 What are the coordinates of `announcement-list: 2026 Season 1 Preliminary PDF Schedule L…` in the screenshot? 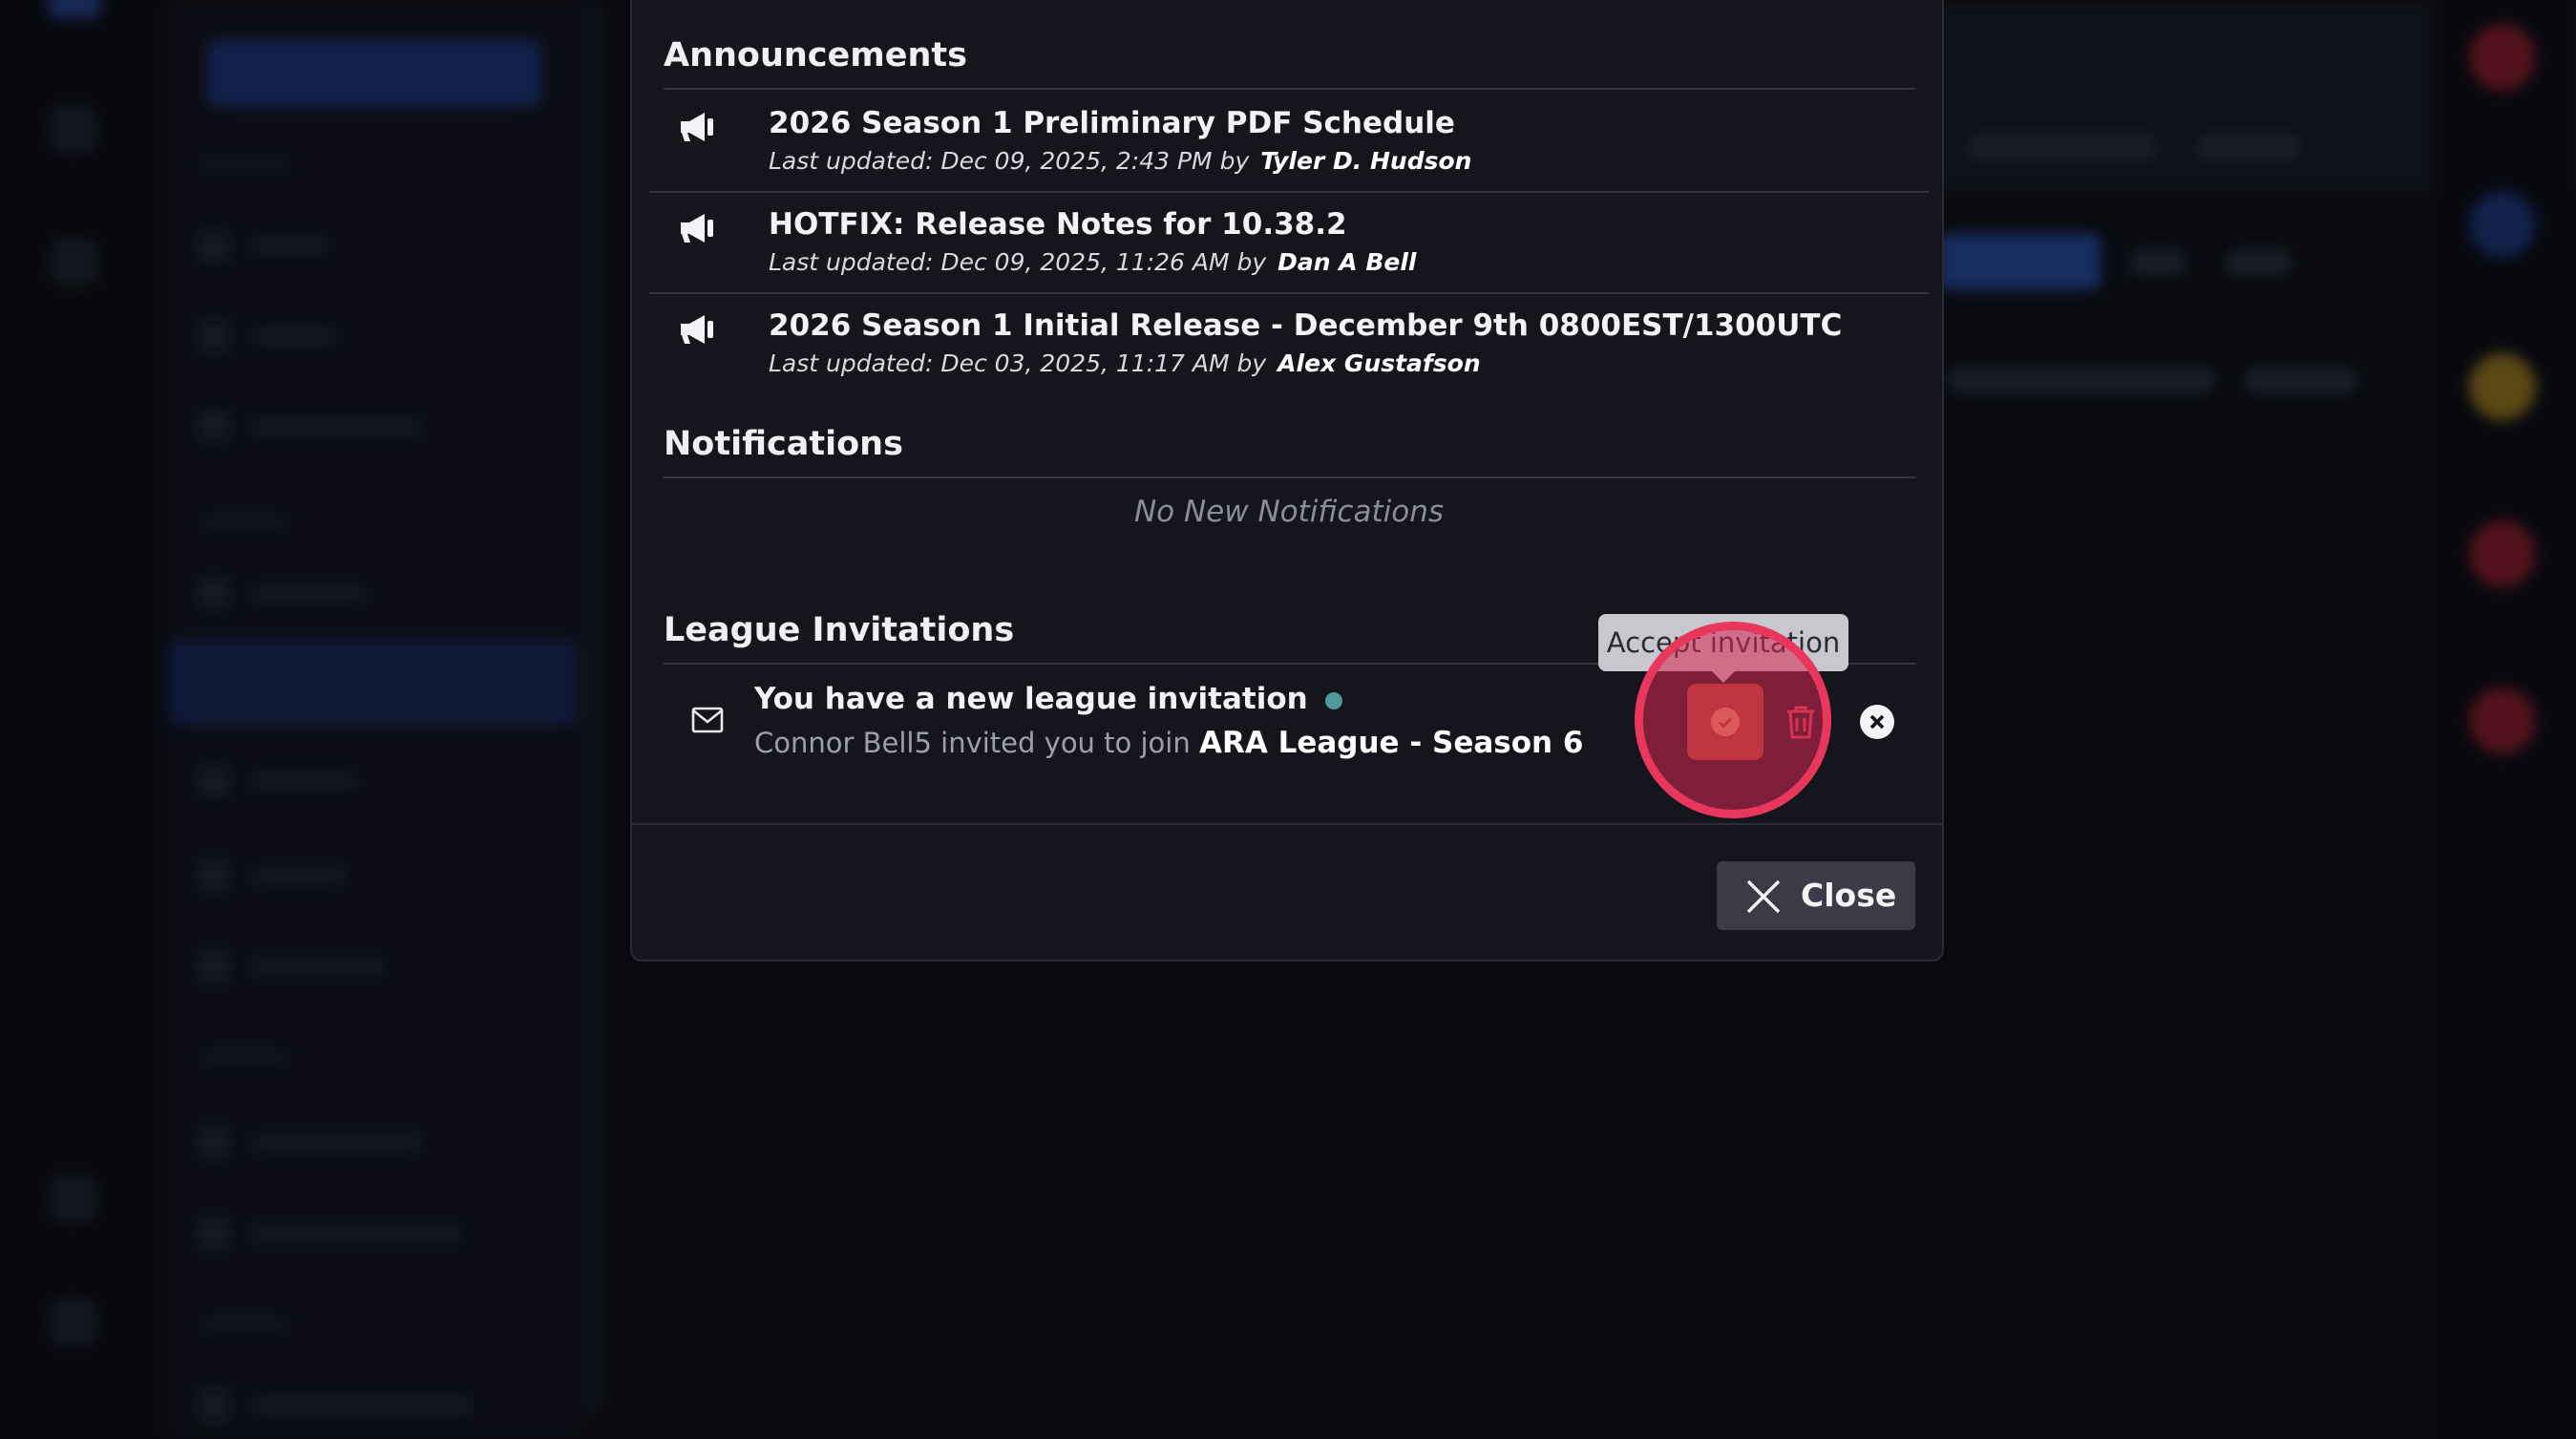 It's located at (1289, 242).